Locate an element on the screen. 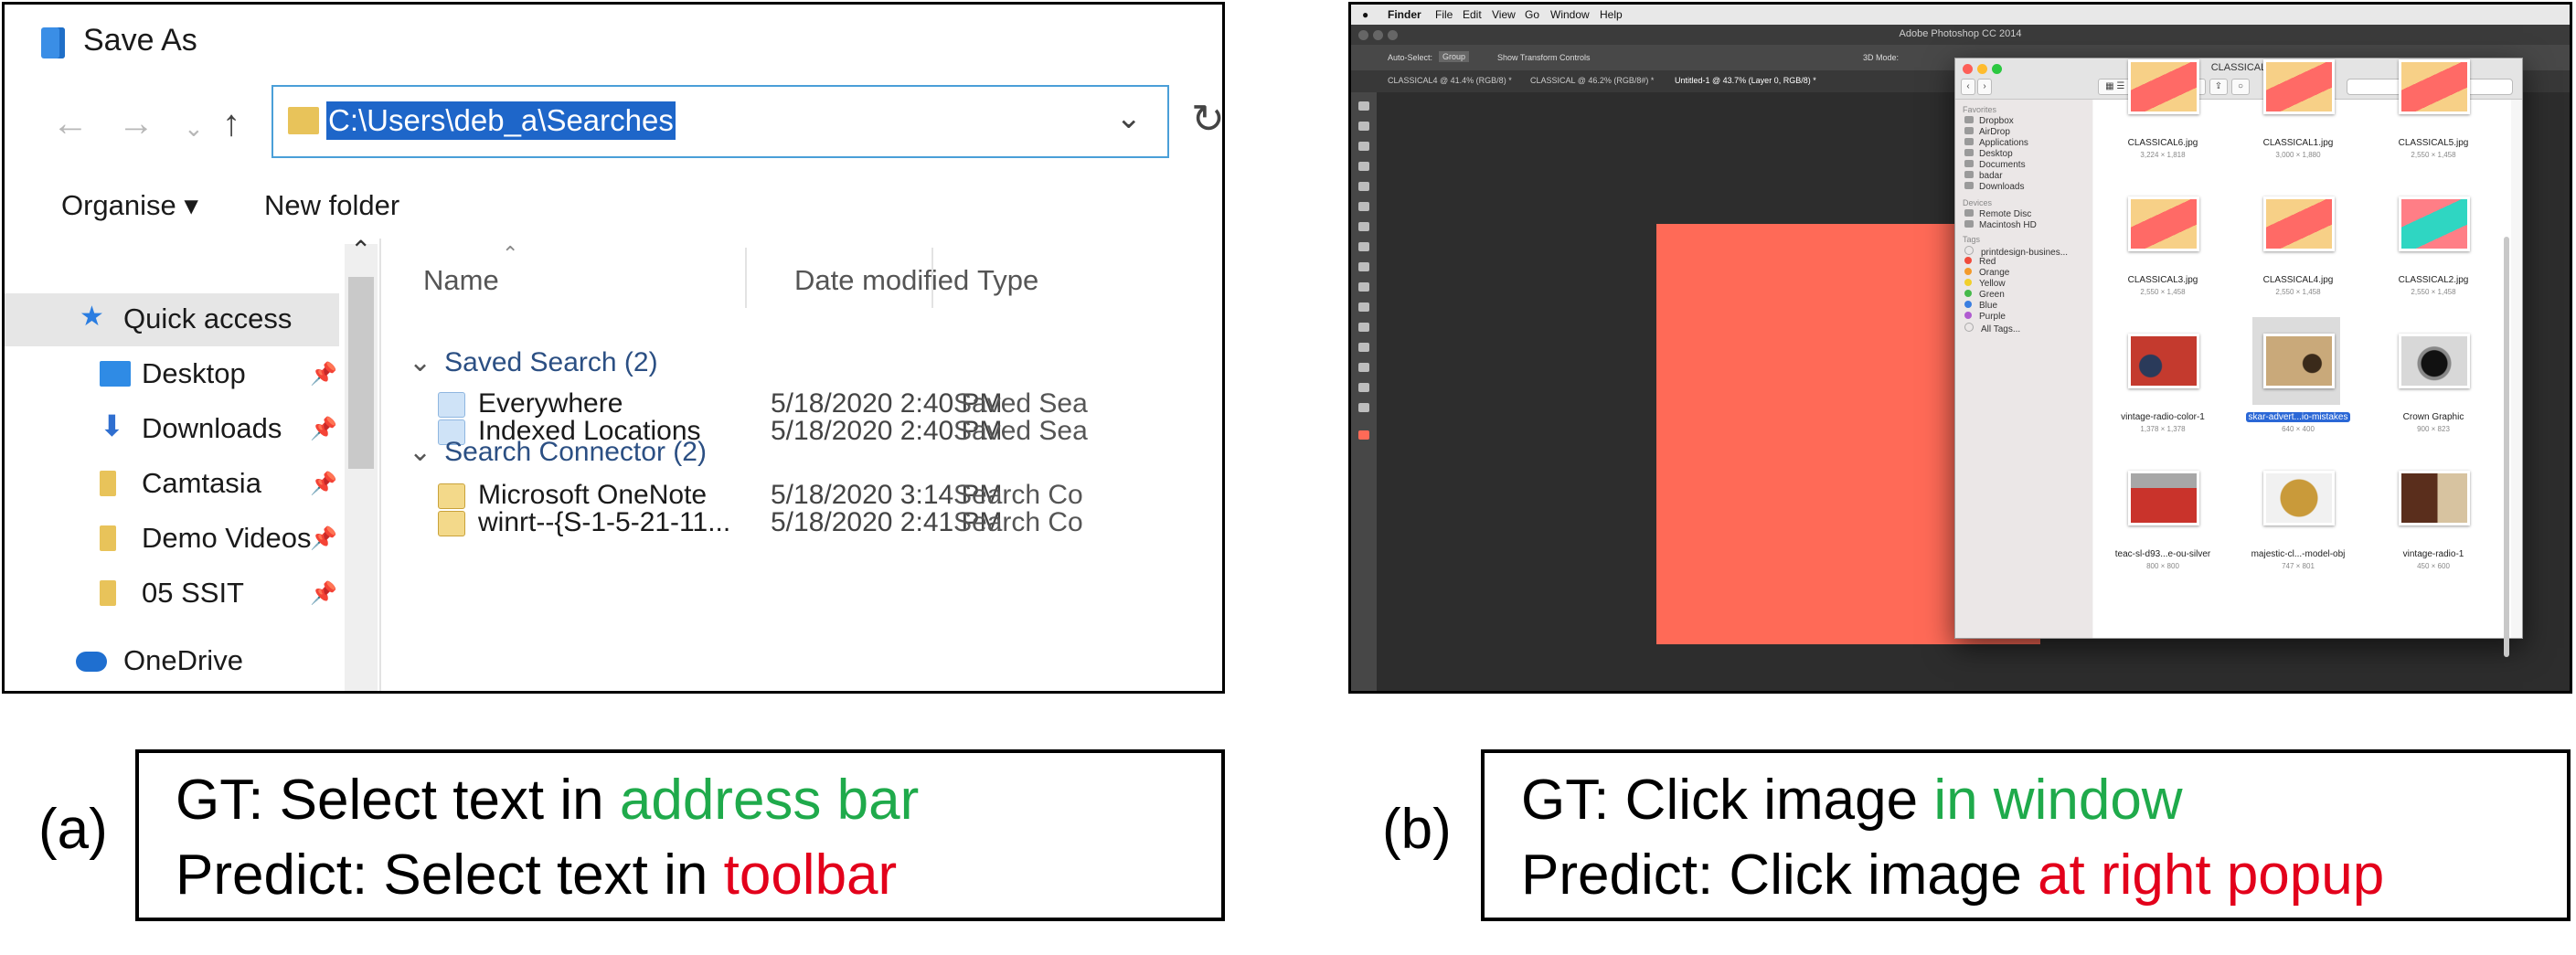  pane-divider is located at coordinates (380, 465).